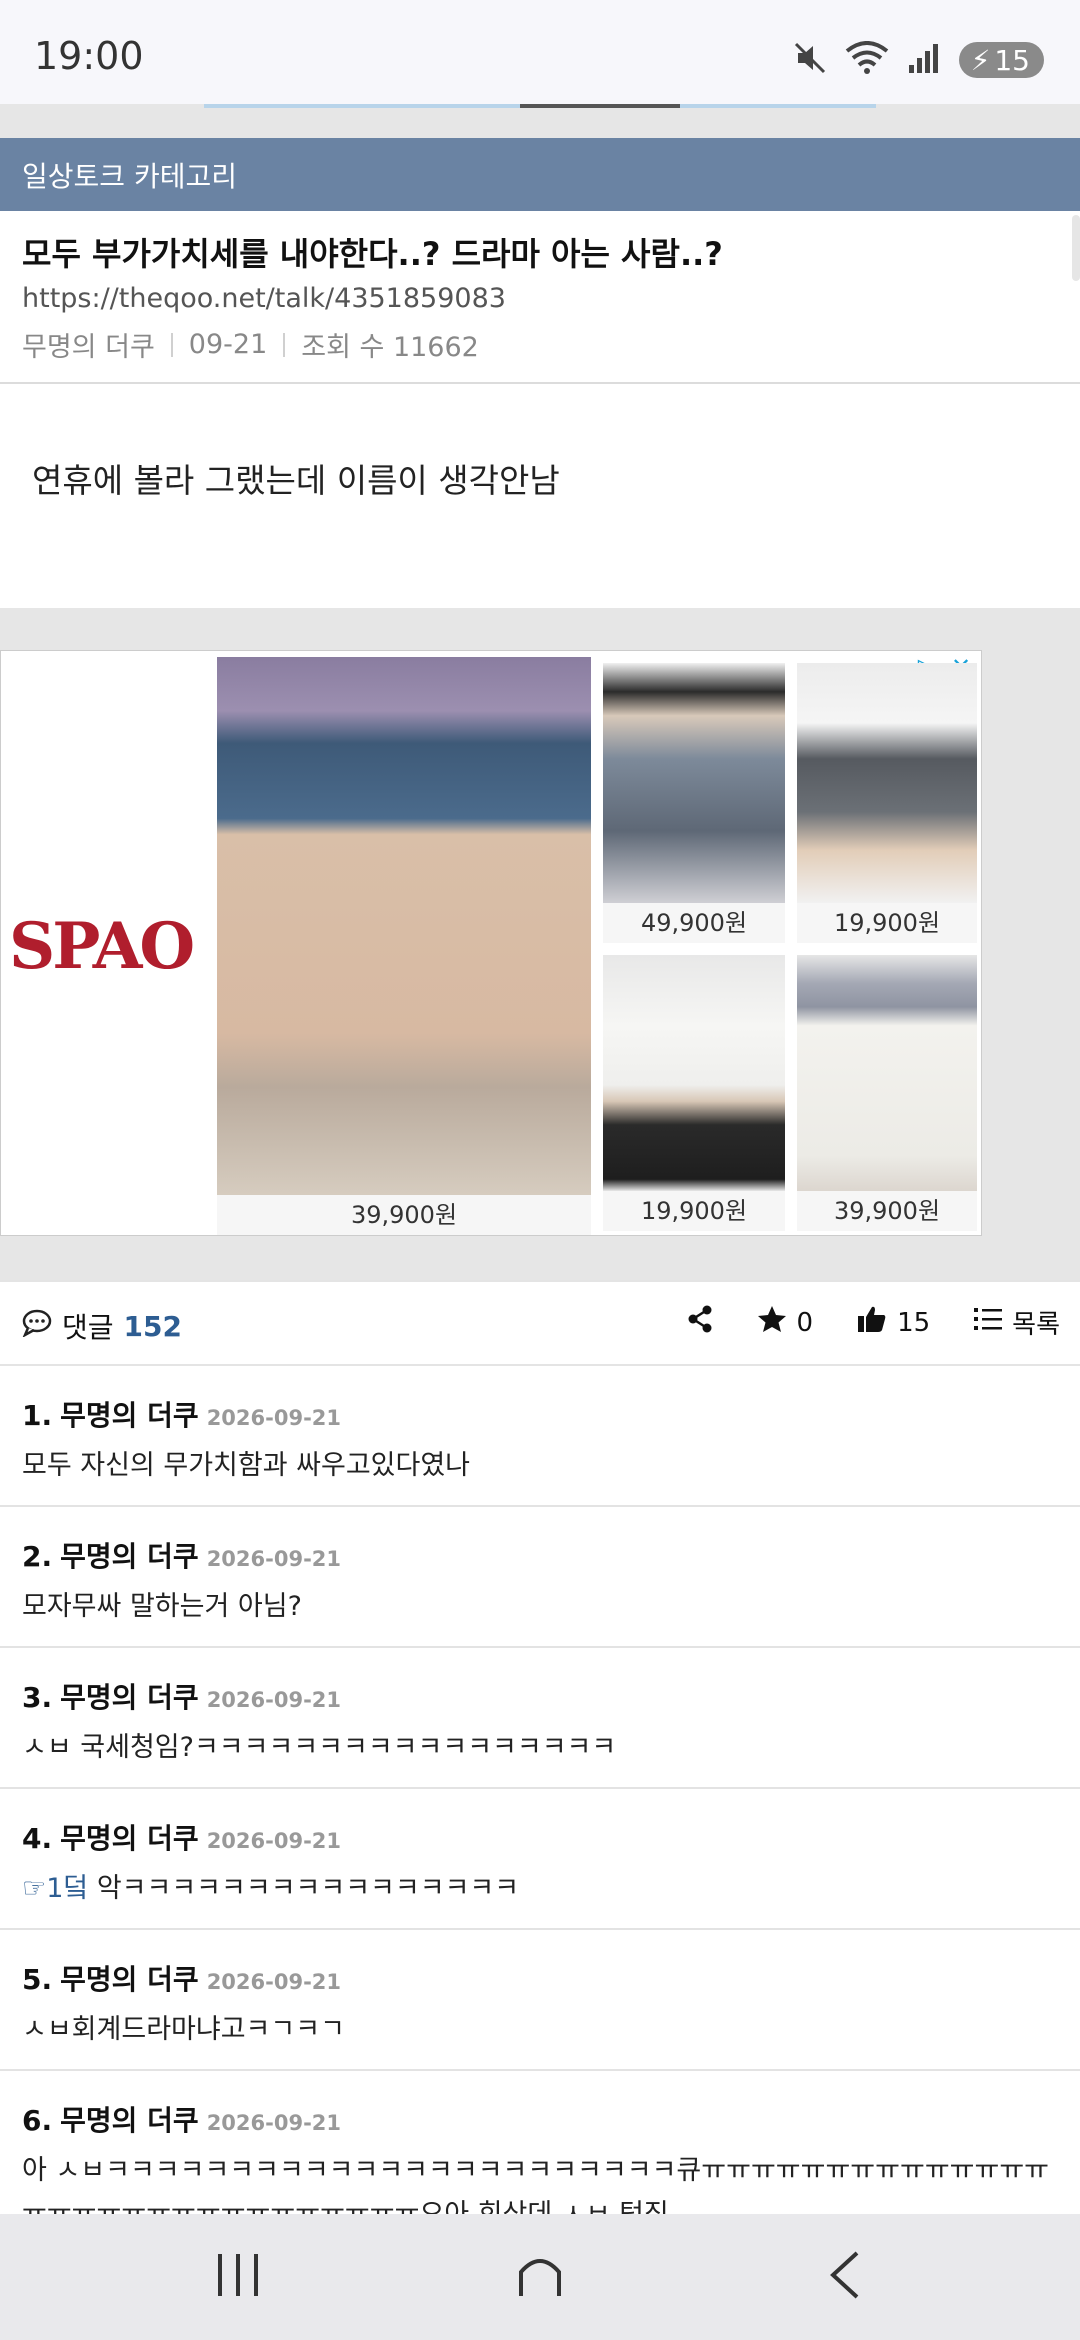 The height and width of the screenshot is (2340, 1080). I want to click on comment-item: 5. 무명의 더쿠 2026-09-21 ㅅㅂ회계드라마냐고ㅋㄱㅋㄱ, so click(540, 2000).